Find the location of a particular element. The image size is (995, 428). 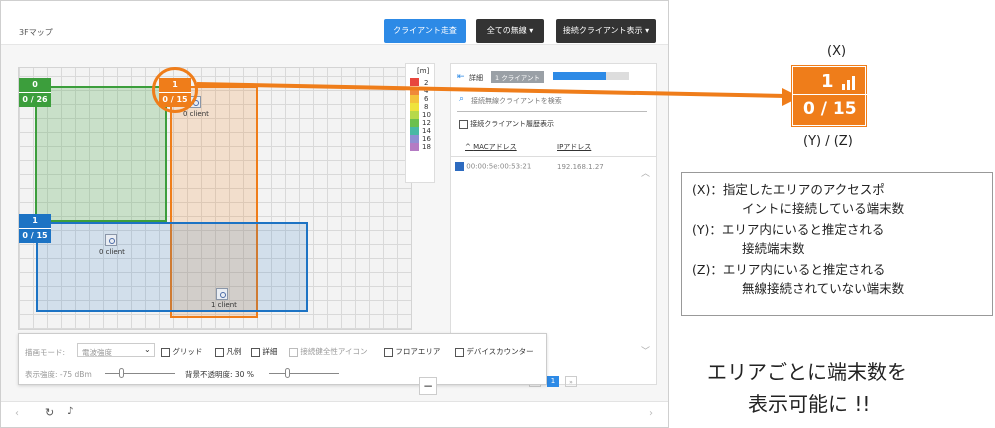

tagline-line2: 表示可能に !! is located at coordinates (809, 404).